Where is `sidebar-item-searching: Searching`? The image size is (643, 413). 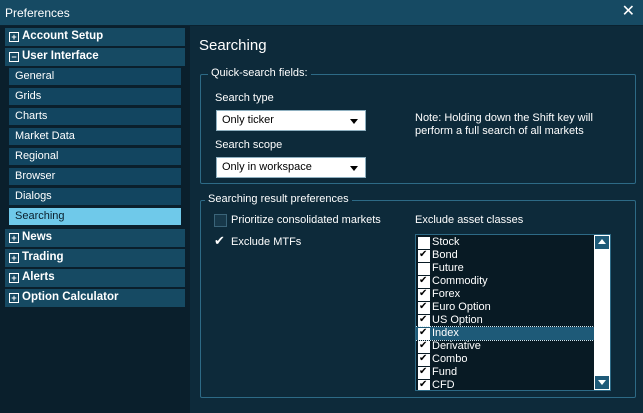
sidebar-item-searching: Searching is located at coordinates (95, 216).